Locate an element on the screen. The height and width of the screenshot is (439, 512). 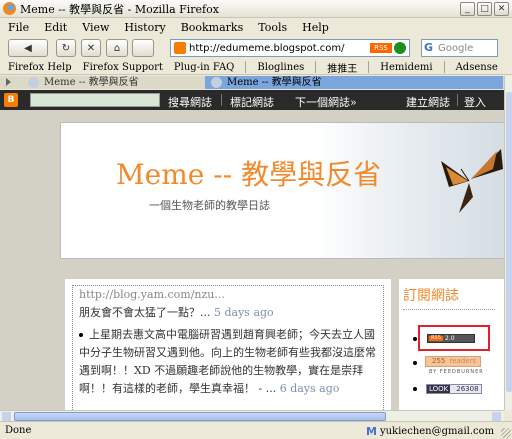
maximize-button: □ is located at coordinates (484, 9).